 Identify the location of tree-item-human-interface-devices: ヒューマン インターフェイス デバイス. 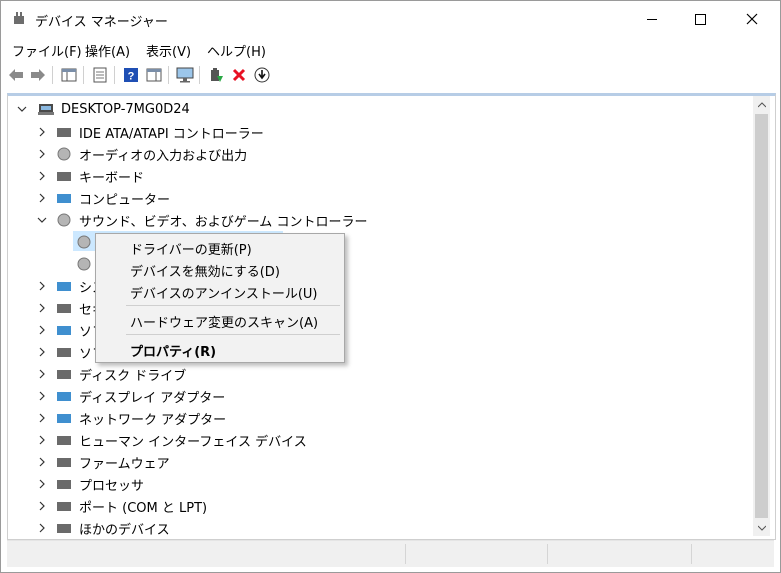
(172, 440).